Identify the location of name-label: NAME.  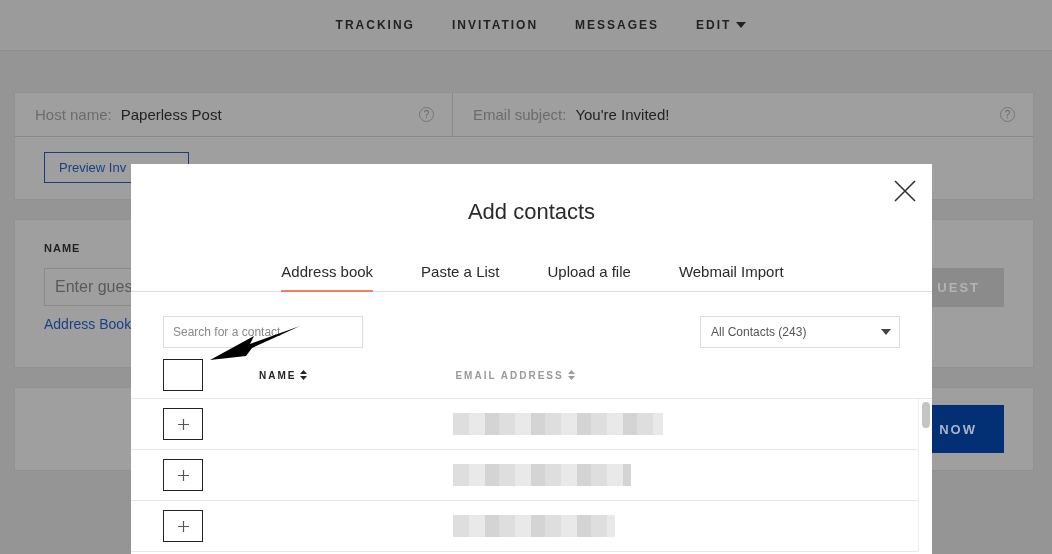
(63, 248).